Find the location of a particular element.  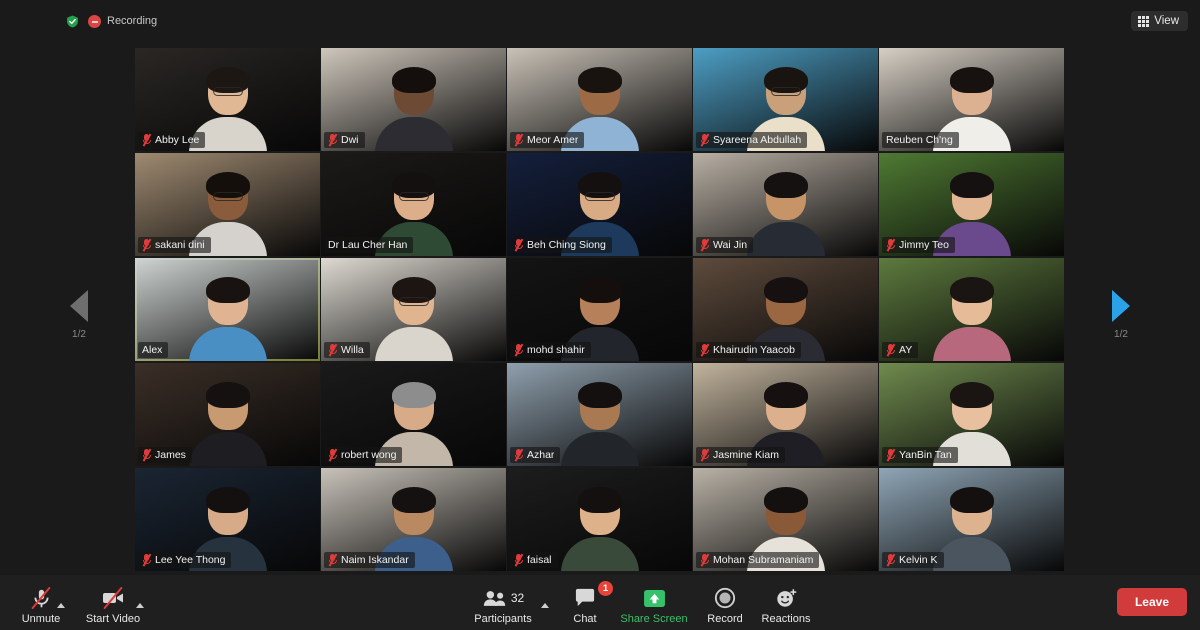

participant-name-bar: Wai Jin is located at coordinates (725, 245).